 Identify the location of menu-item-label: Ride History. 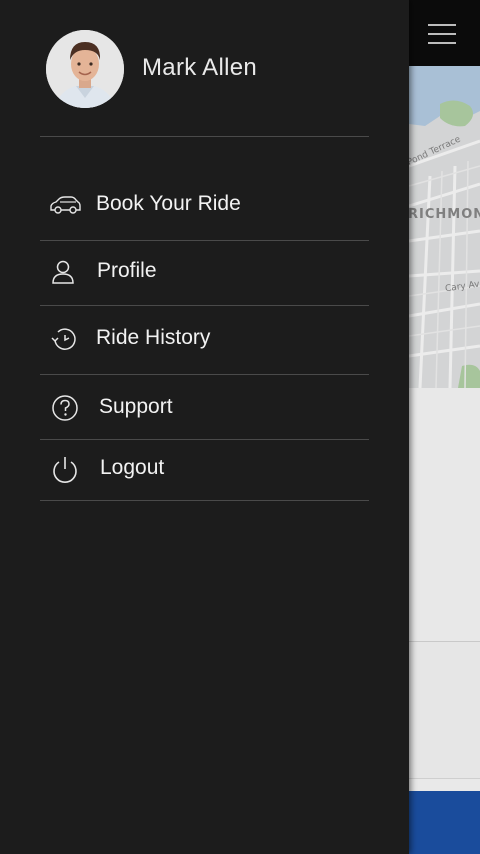
(153, 337).